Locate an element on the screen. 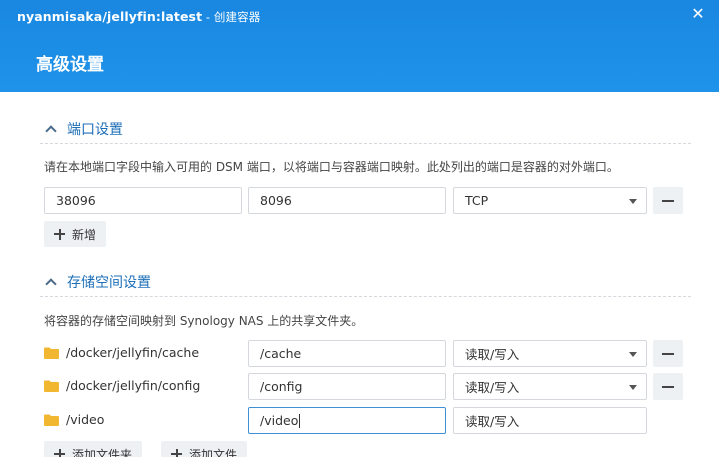  close-icon: ✕ is located at coordinates (698, 14).